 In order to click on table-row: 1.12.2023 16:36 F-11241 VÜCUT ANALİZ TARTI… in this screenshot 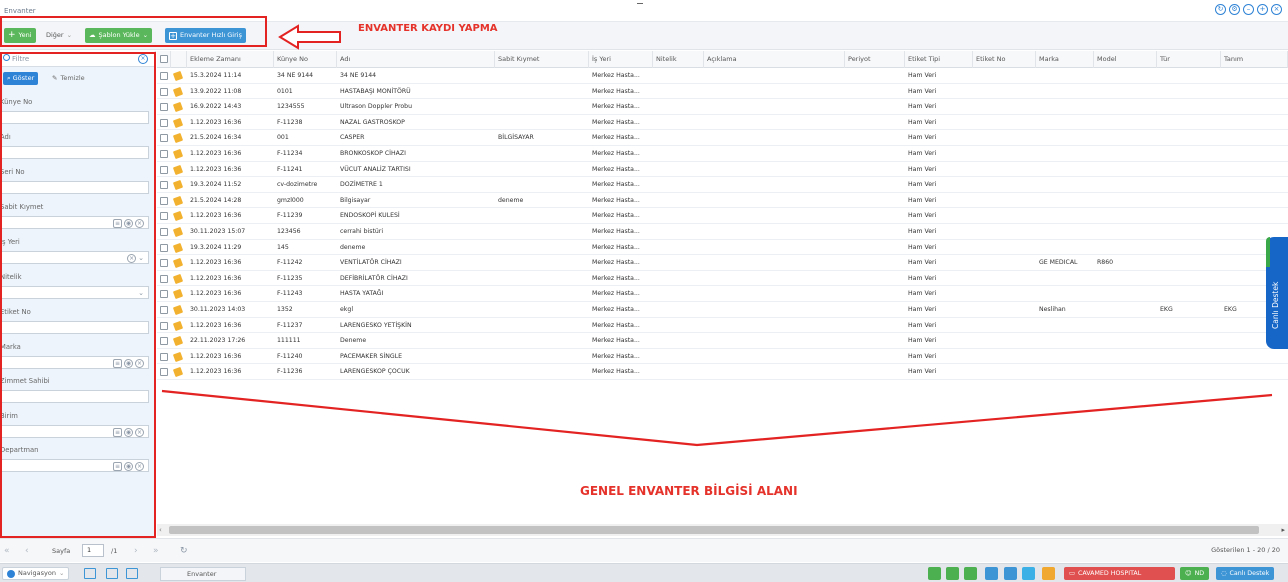, I will do `click(722, 170)`.